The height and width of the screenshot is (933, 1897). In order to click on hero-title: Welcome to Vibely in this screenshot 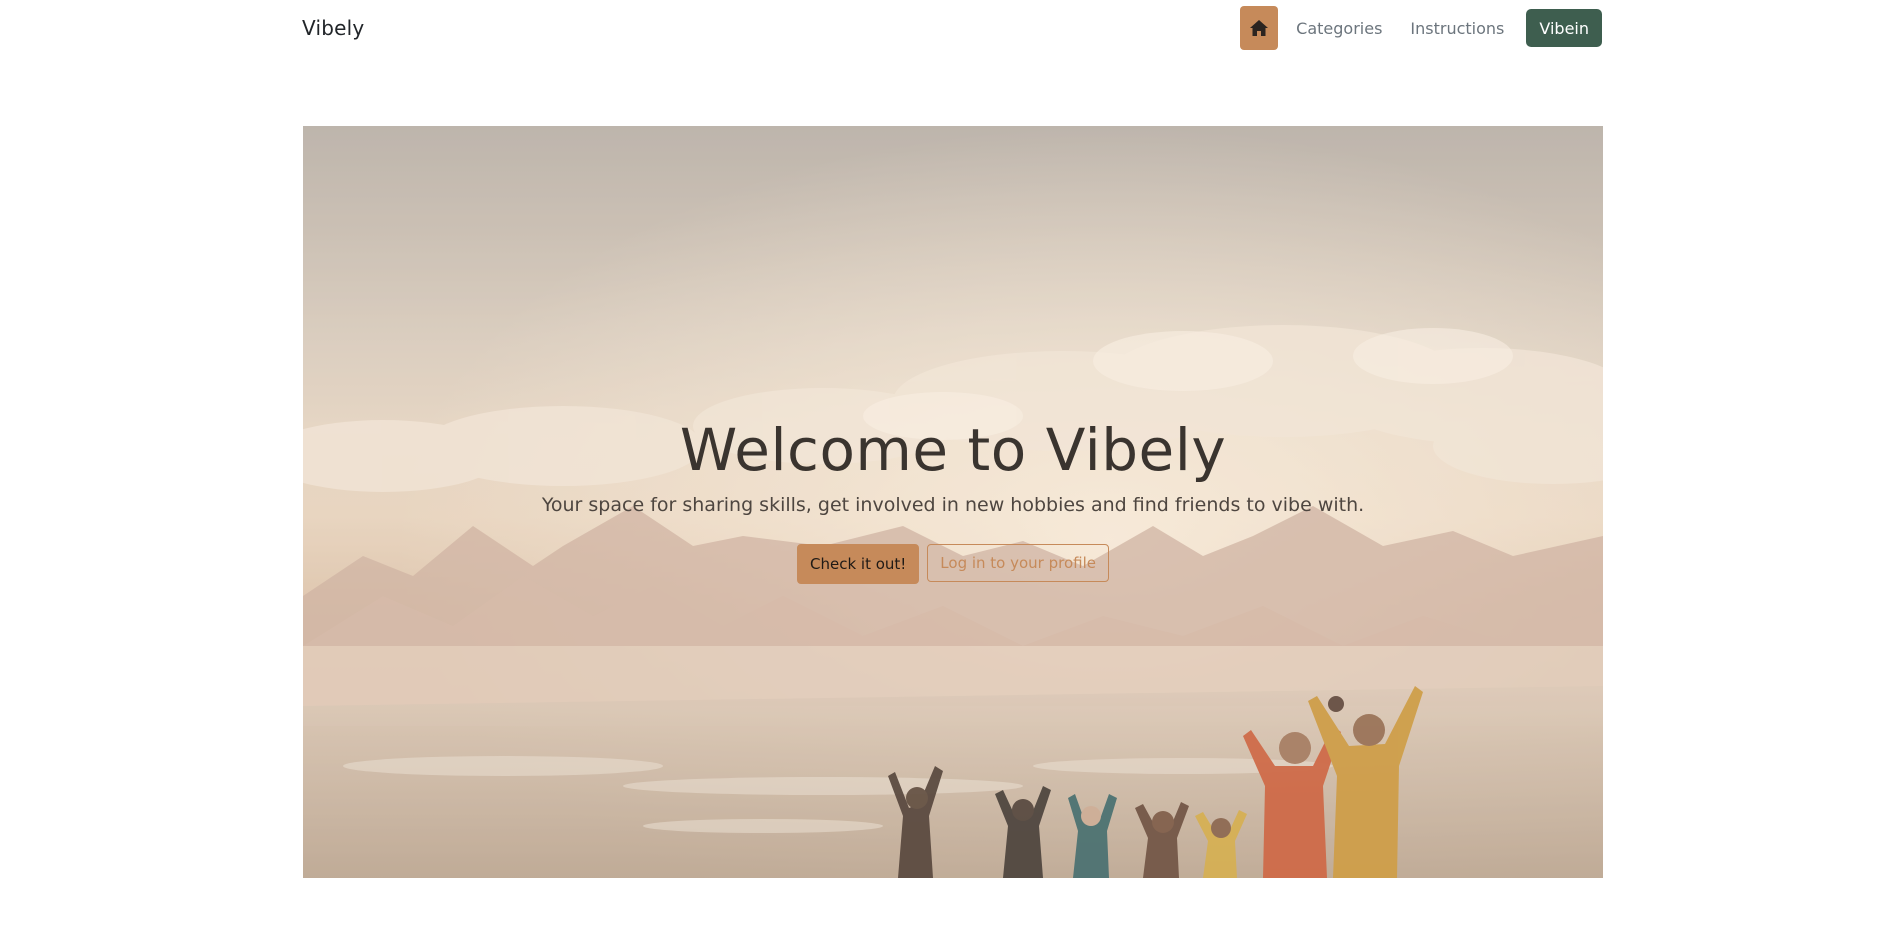, I will do `click(953, 450)`.